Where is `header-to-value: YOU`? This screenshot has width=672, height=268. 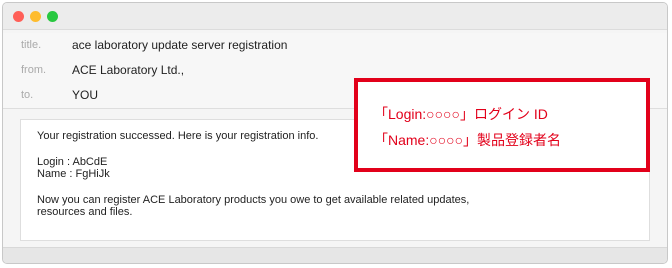
header-to-value: YOU is located at coordinates (85, 95).